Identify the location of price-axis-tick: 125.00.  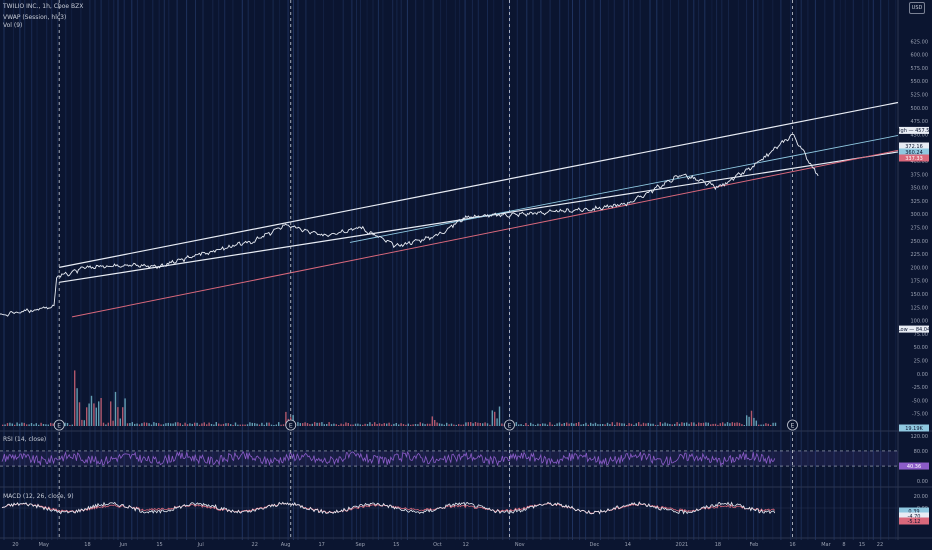
(920, 308).